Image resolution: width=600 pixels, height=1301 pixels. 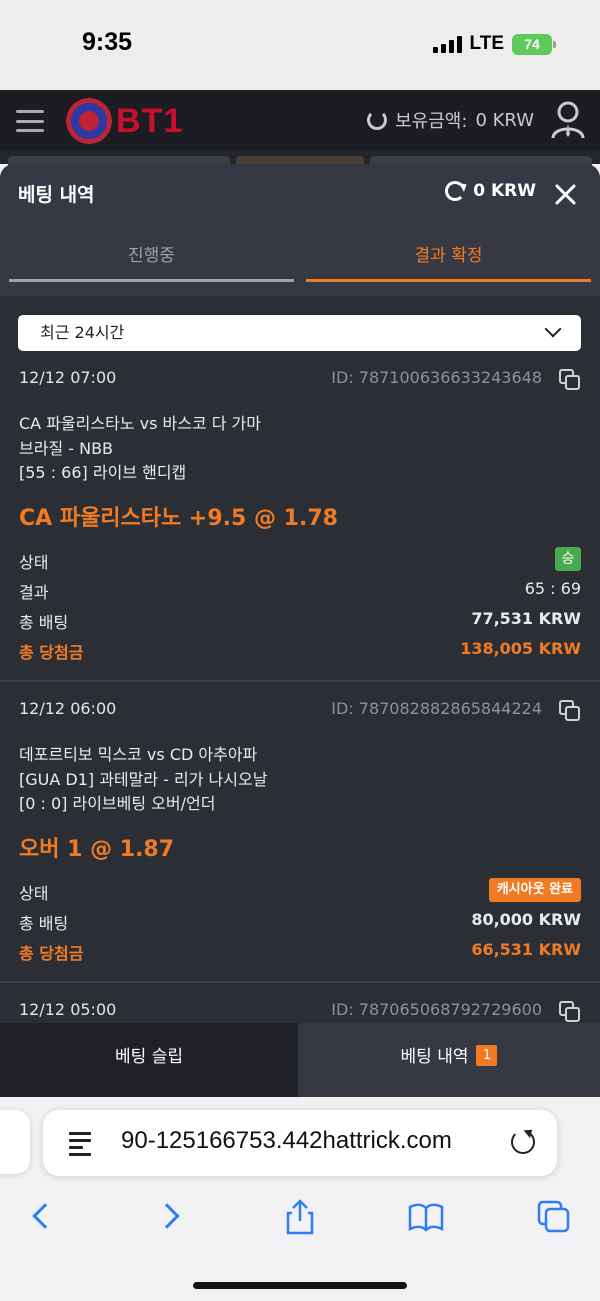 I want to click on bet-date: 12/12 05:00, so click(x=68, y=1009).